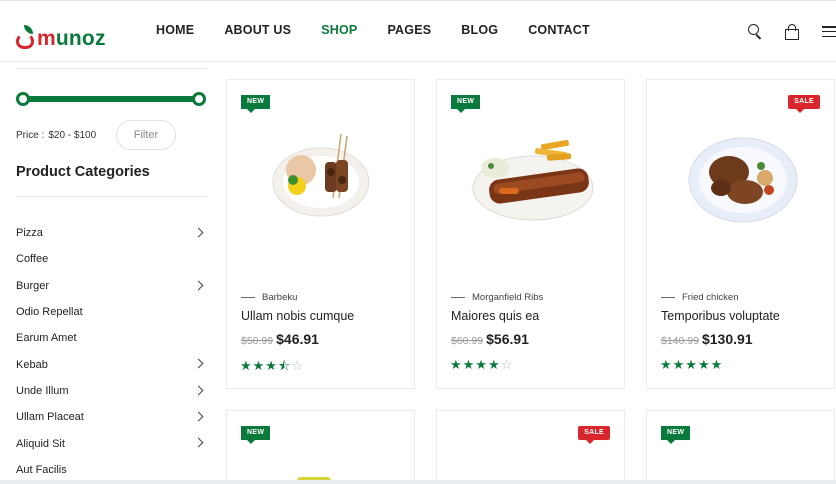 The height and width of the screenshot is (484, 836). What do you see at coordinates (467, 341) in the screenshot?
I see `old-price: $60.99` at bounding box center [467, 341].